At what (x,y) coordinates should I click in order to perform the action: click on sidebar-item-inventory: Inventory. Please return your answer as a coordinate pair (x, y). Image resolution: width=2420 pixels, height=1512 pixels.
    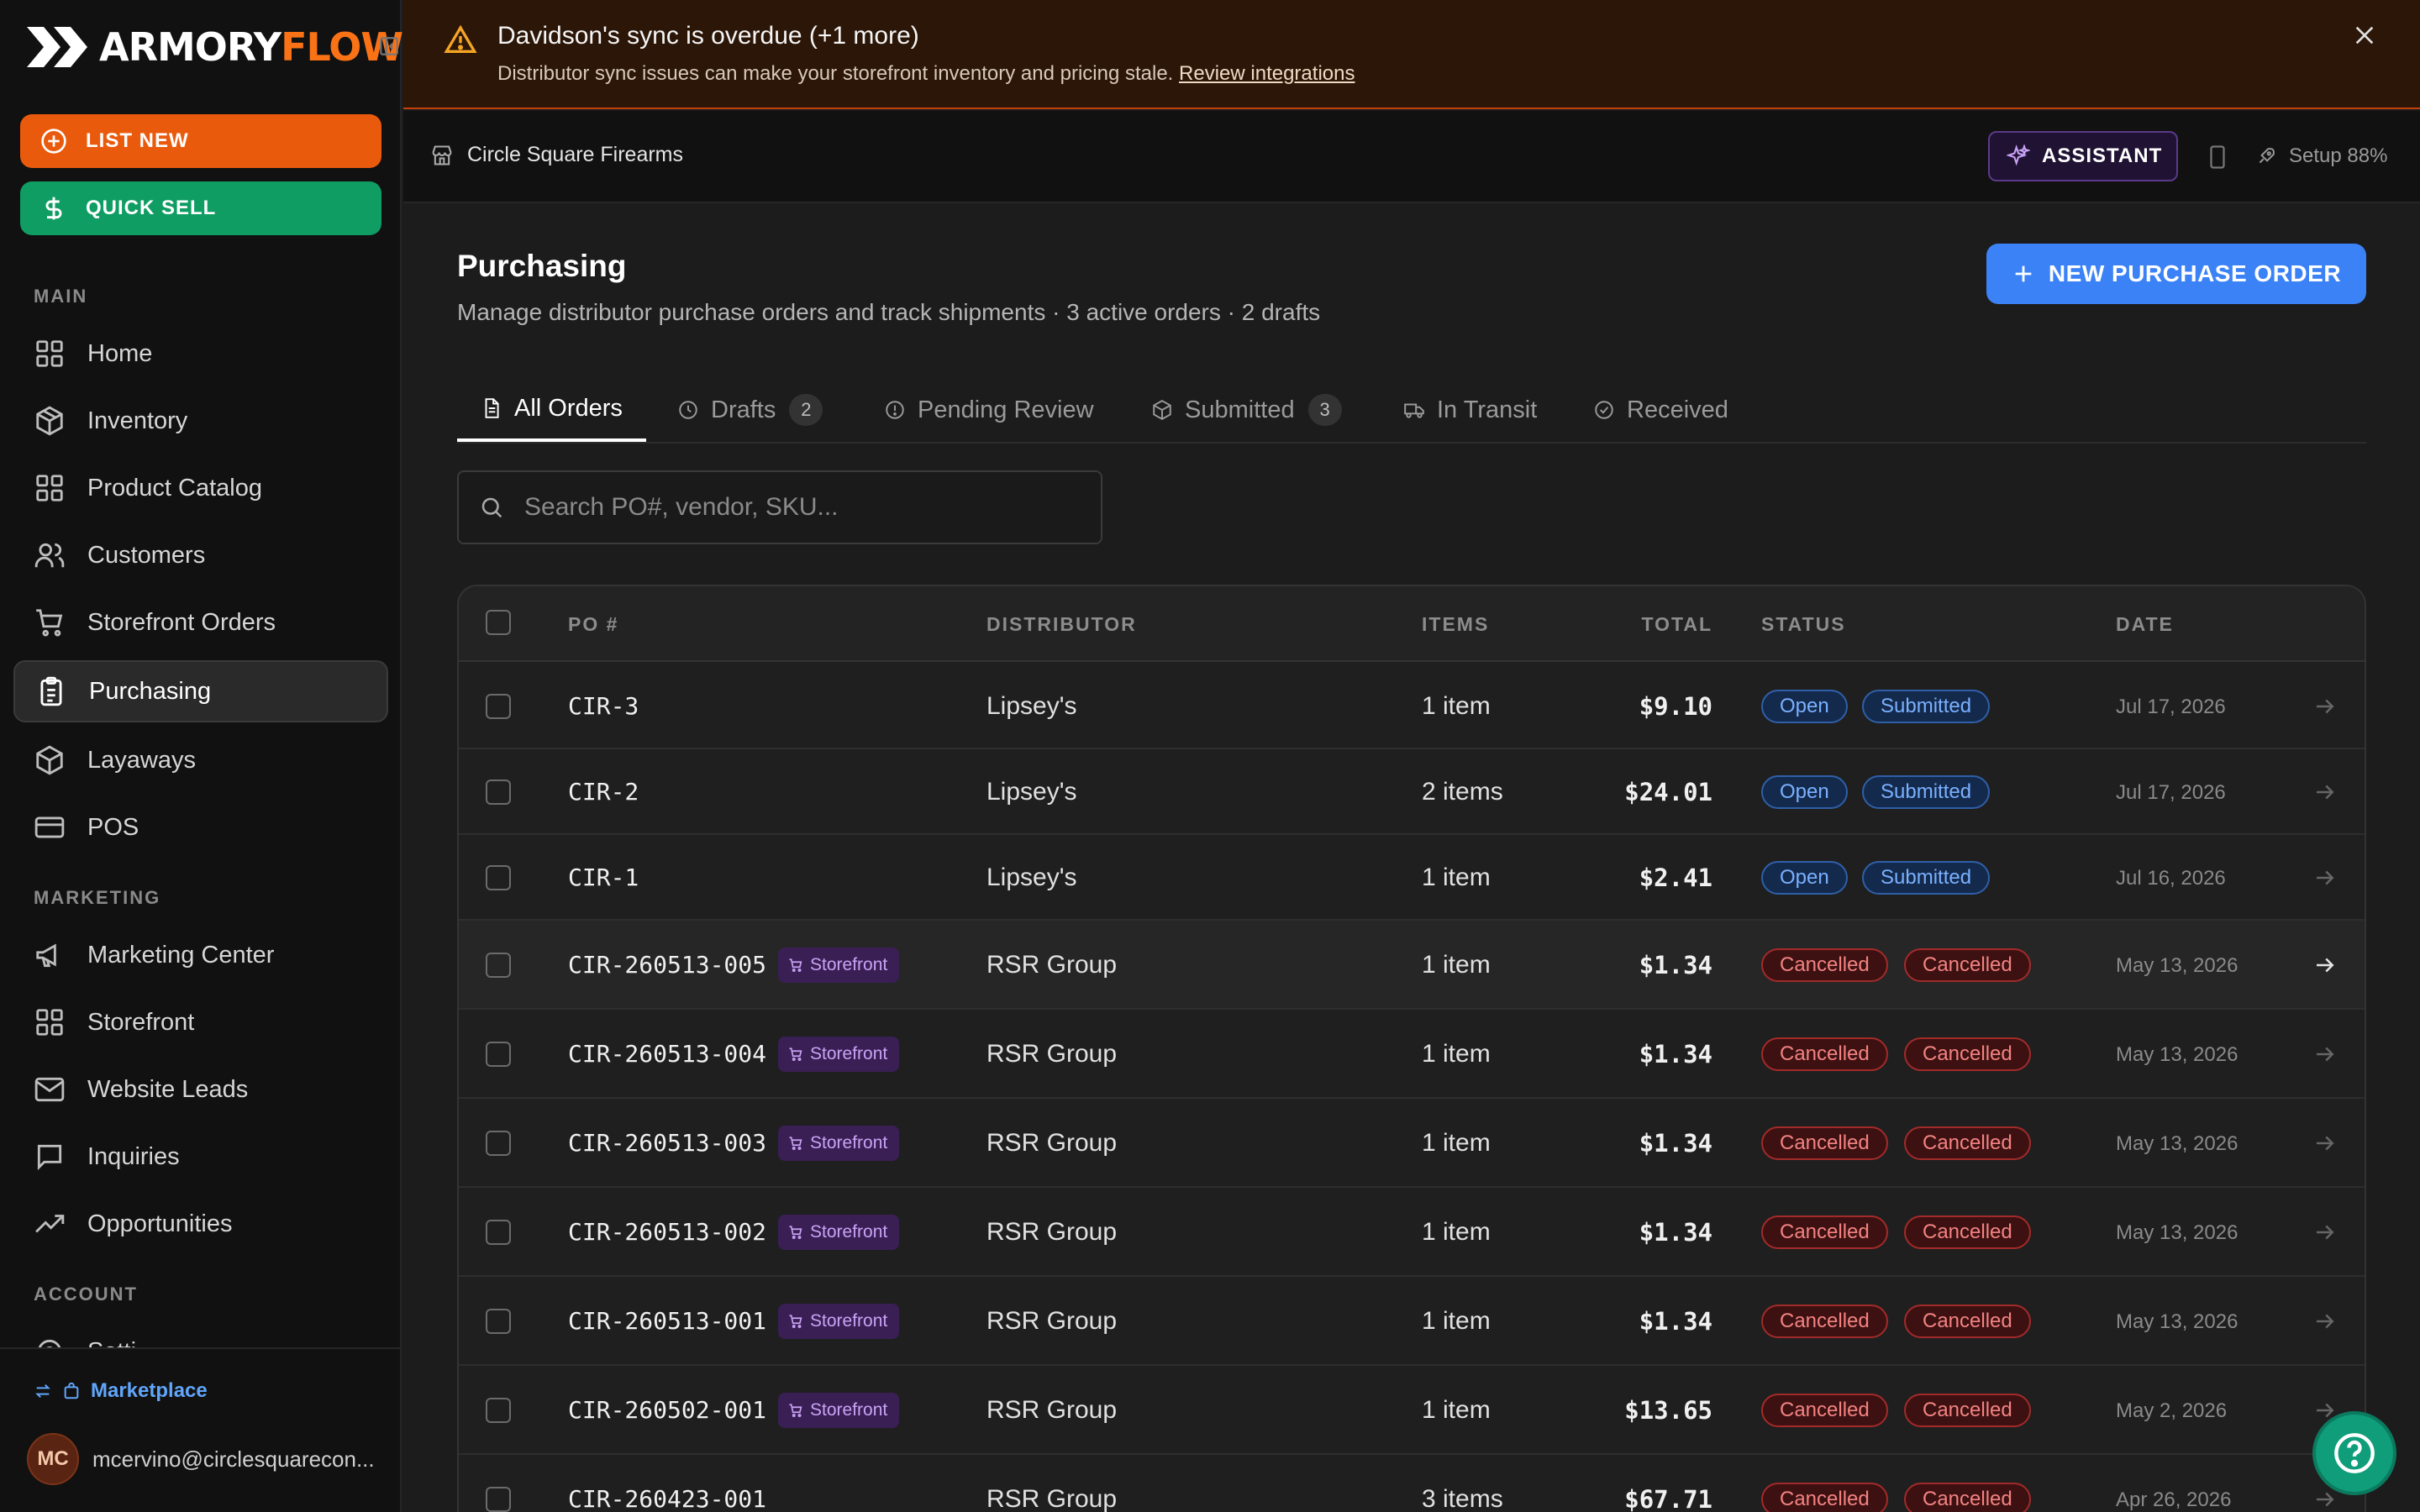
    Looking at the image, I should click on (200, 421).